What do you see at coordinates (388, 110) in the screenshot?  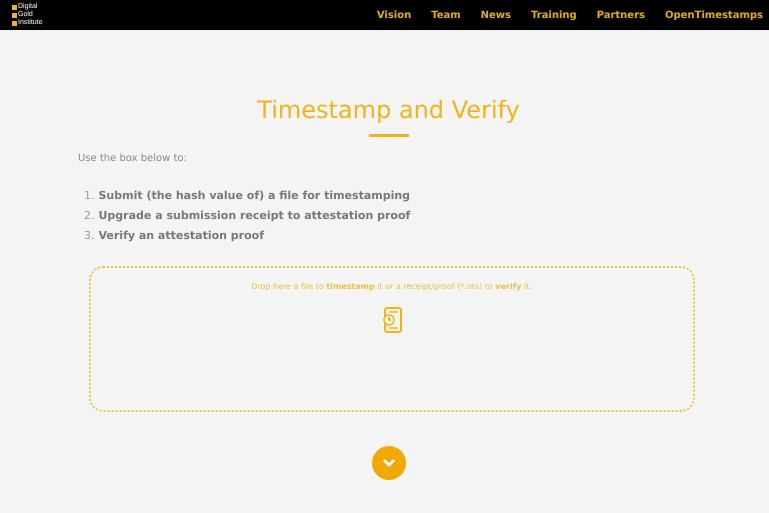 I see `page-title: Timestamp and Verify` at bounding box center [388, 110].